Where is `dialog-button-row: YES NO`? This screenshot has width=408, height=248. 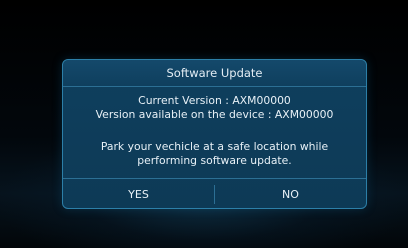
dialog-button-row: YES NO is located at coordinates (214, 194).